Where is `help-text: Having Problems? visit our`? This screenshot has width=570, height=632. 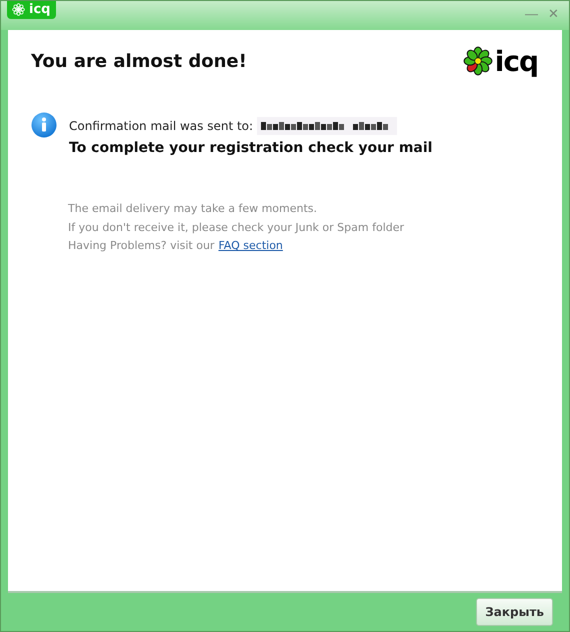
help-text: Having Problems? visit our is located at coordinates (141, 246).